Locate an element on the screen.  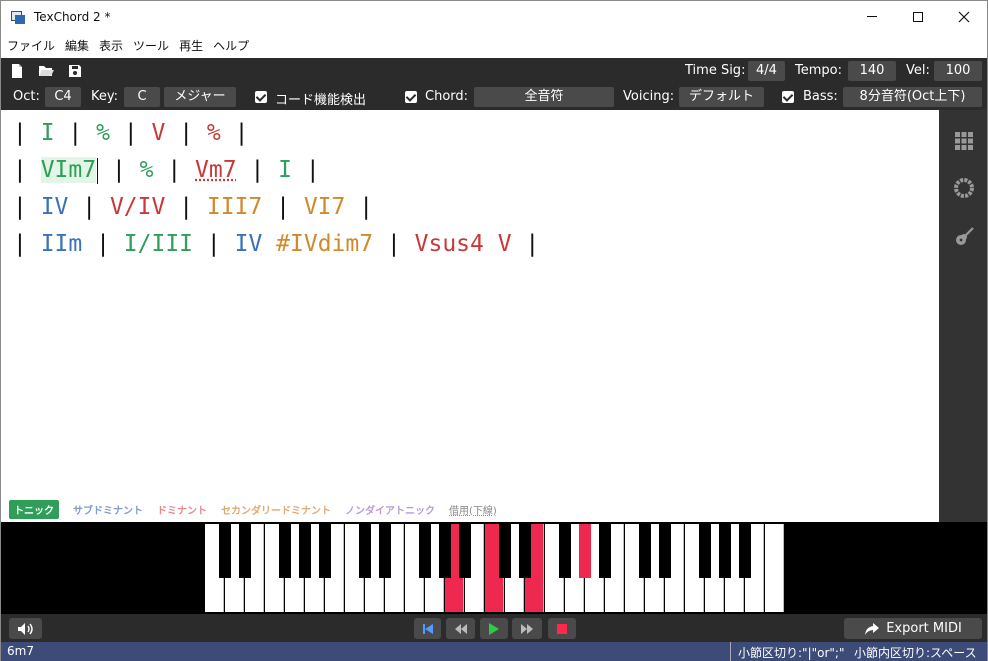
minimize-button is located at coordinates (872, 16).